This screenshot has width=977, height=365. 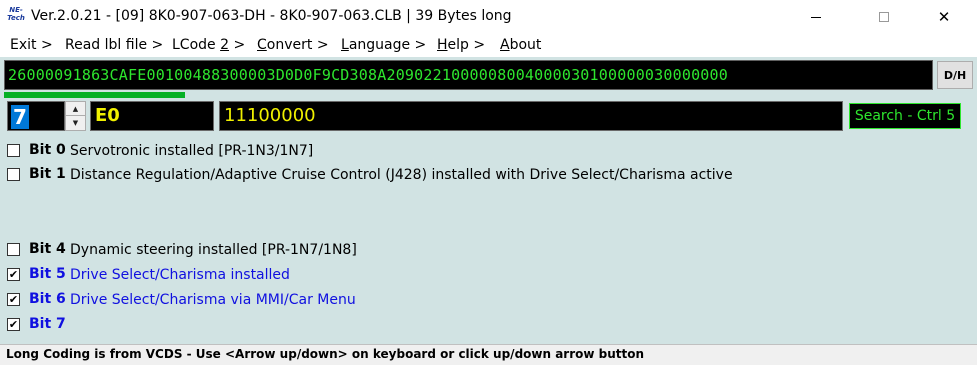 What do you see at coordinates (13, 274) in the screenshot?
I see `bit-5-checkbox: ✔` at bounding box center [13, 274].